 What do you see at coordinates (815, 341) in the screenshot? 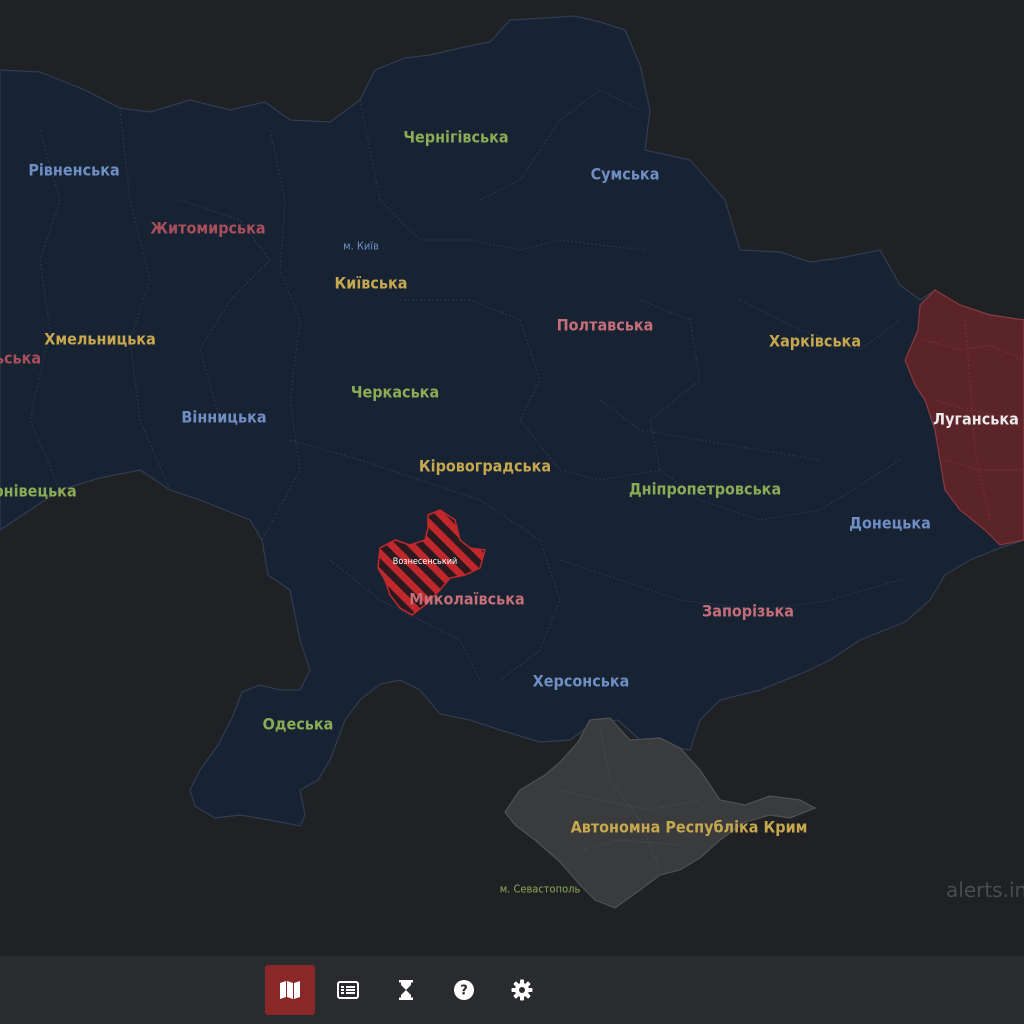
I see `region-label-kharkiv: Харківська` at bounding box center [815, 341].